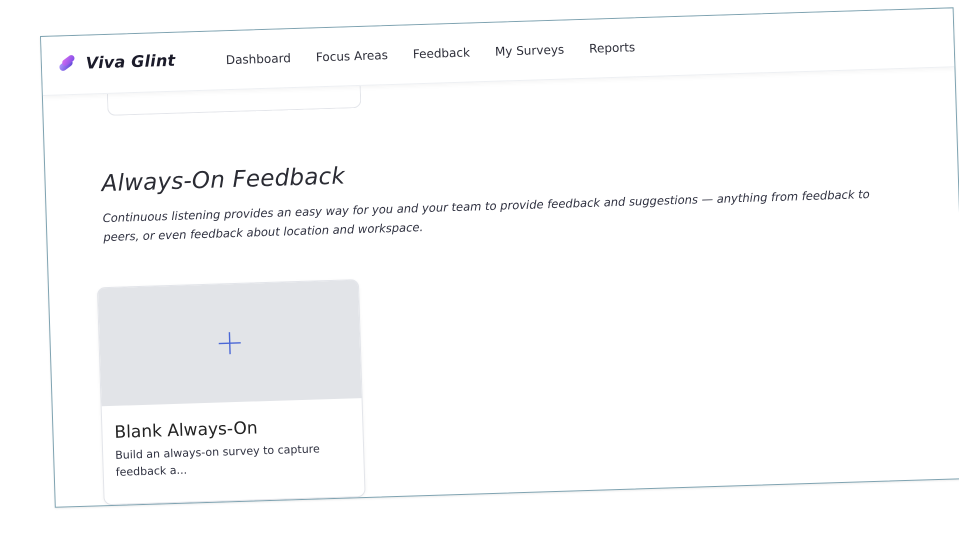 The height and width of the screenshot is (546, 959). Describe the element at coordinates (612, 47) in the screenshot. I see `nav-reports: Reports` at that location.